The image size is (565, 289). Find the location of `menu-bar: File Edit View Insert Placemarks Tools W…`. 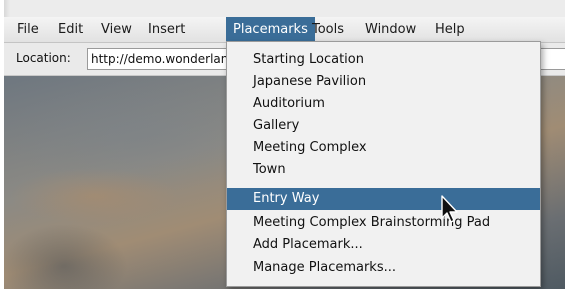

menu-bar: File Edit View Insert Placemarks Tools W… is located at coordinates (284, 30).